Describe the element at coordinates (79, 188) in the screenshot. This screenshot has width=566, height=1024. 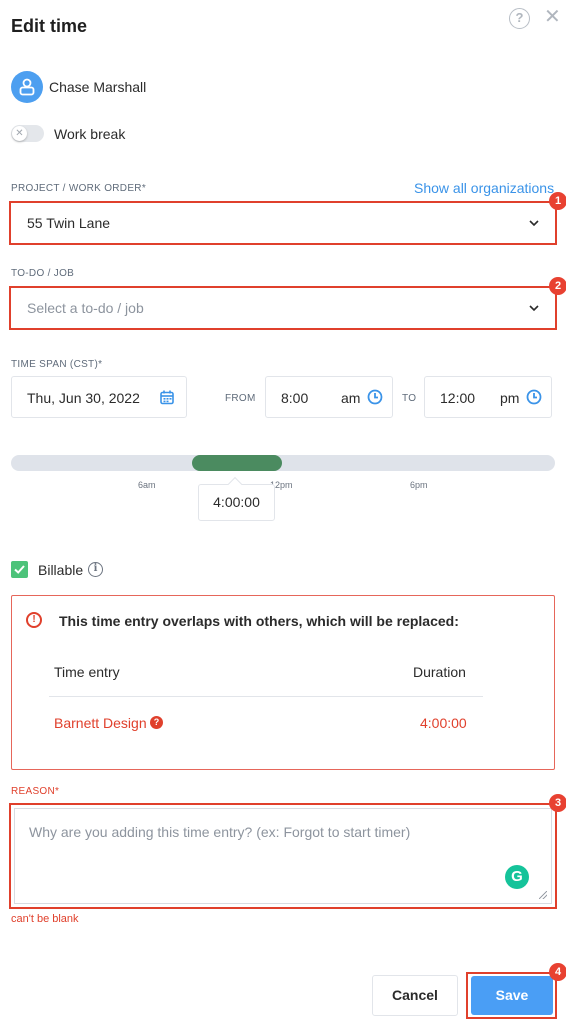
I see `project-label: PROJECT / WORK ORDER*` at that location.